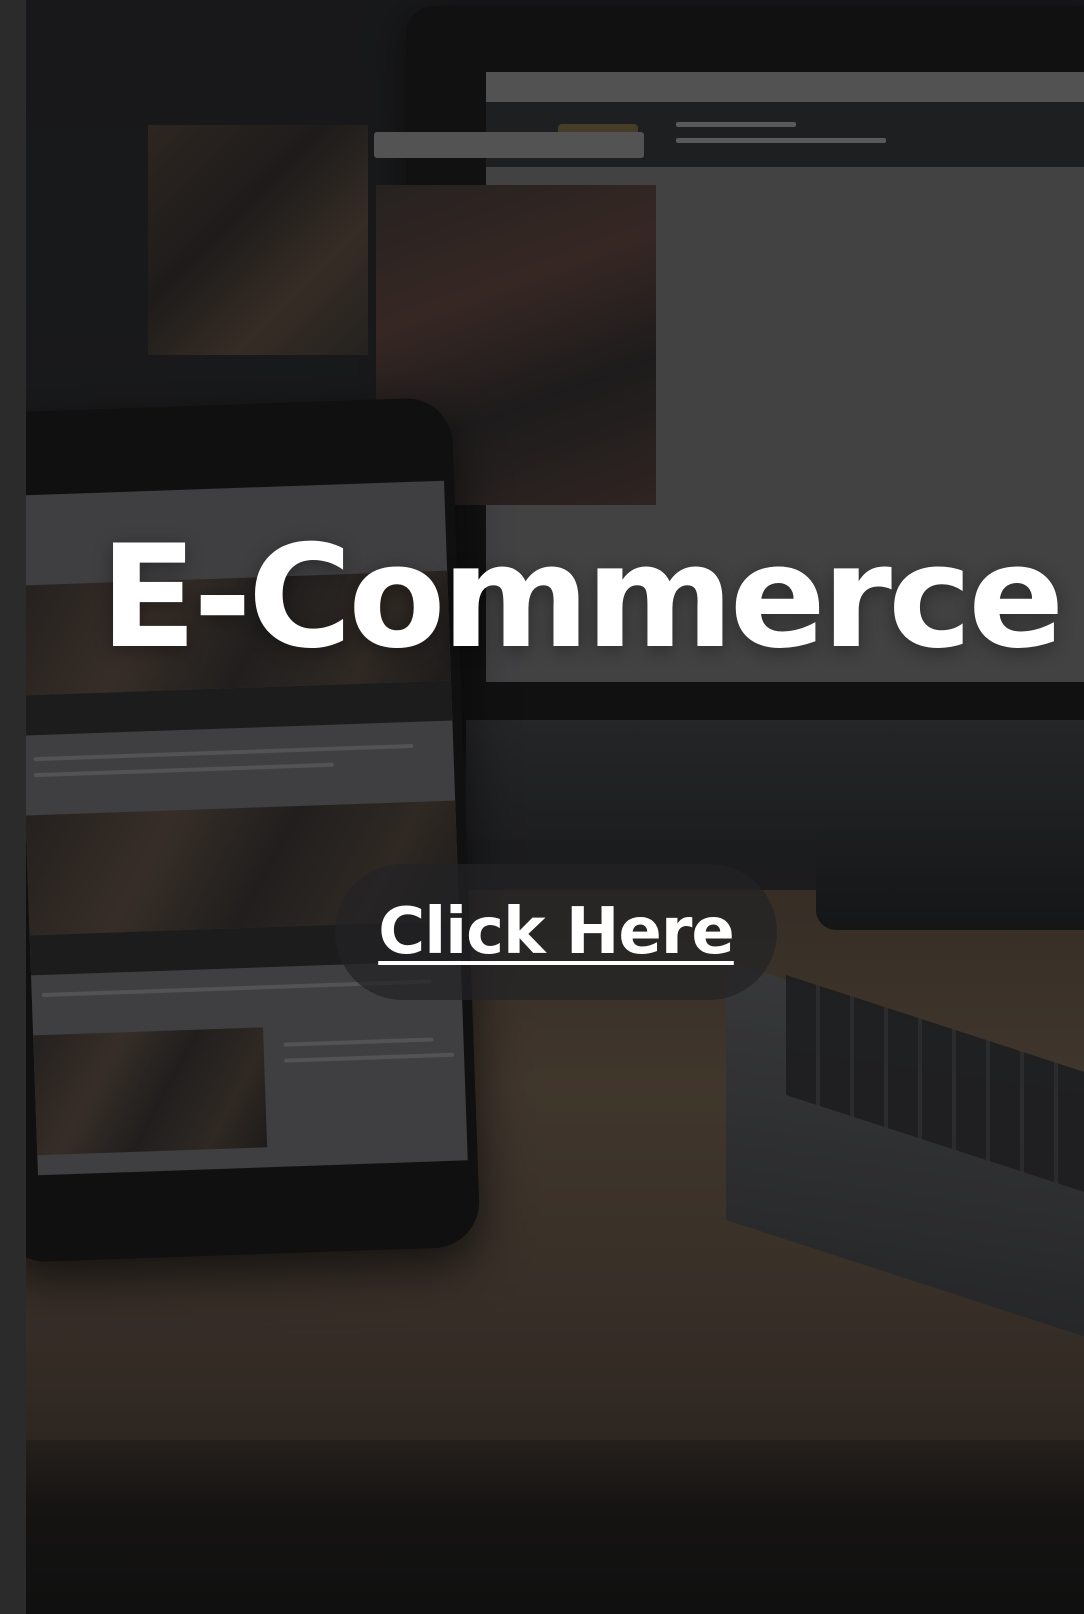  What do you see at coordinates (13, 807) in the screenshot?
I see `left-edge-strip` at bounding box center [13, 807].